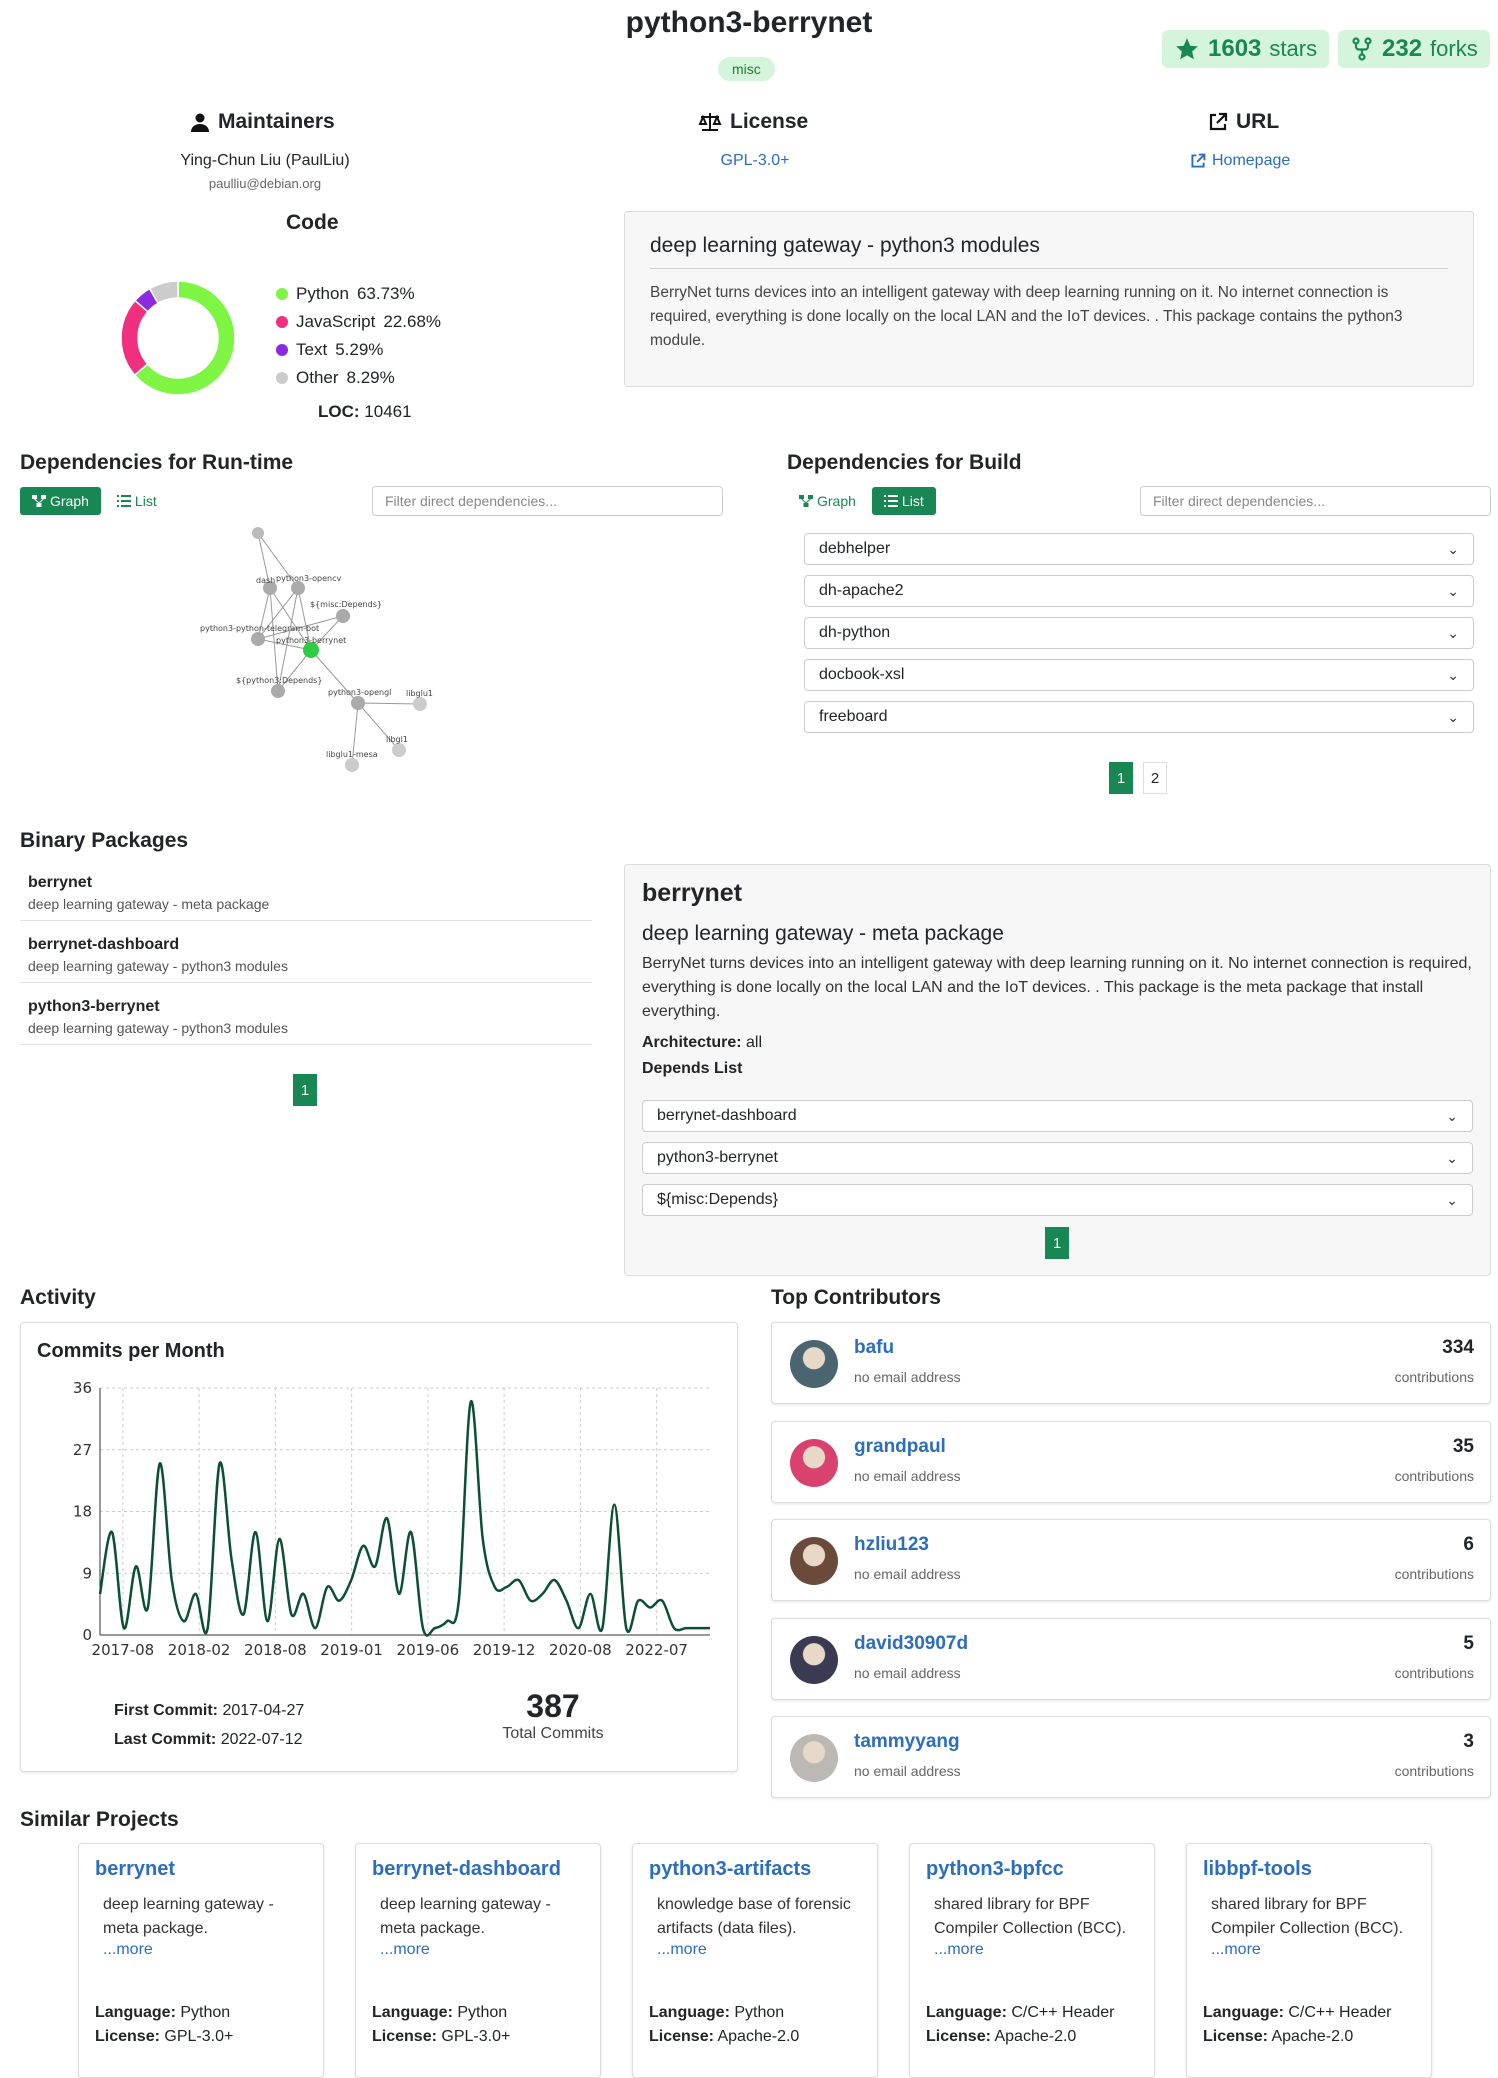  Describe the element at coordinates (1121, 778) in the screenshot. I see `build-page-1: 1` at that location.